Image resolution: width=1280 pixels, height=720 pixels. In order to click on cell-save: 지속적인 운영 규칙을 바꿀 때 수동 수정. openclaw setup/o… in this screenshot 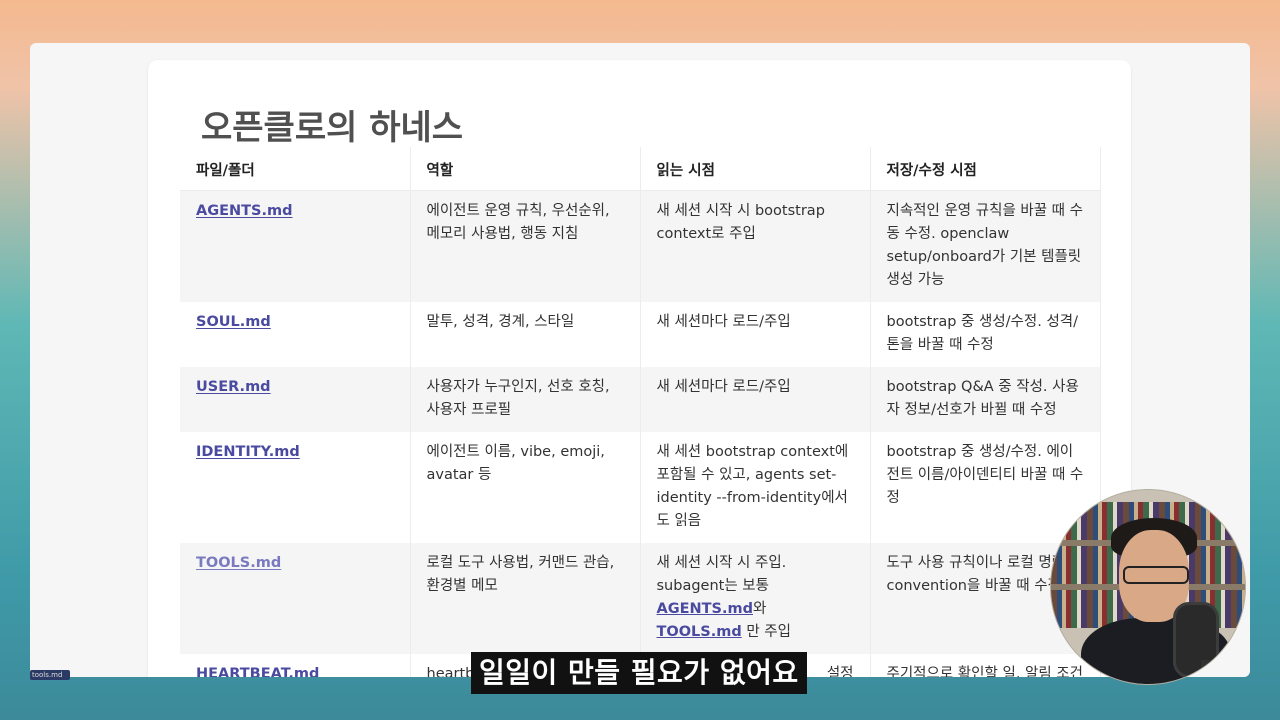, I will do `click(985, 246)`.